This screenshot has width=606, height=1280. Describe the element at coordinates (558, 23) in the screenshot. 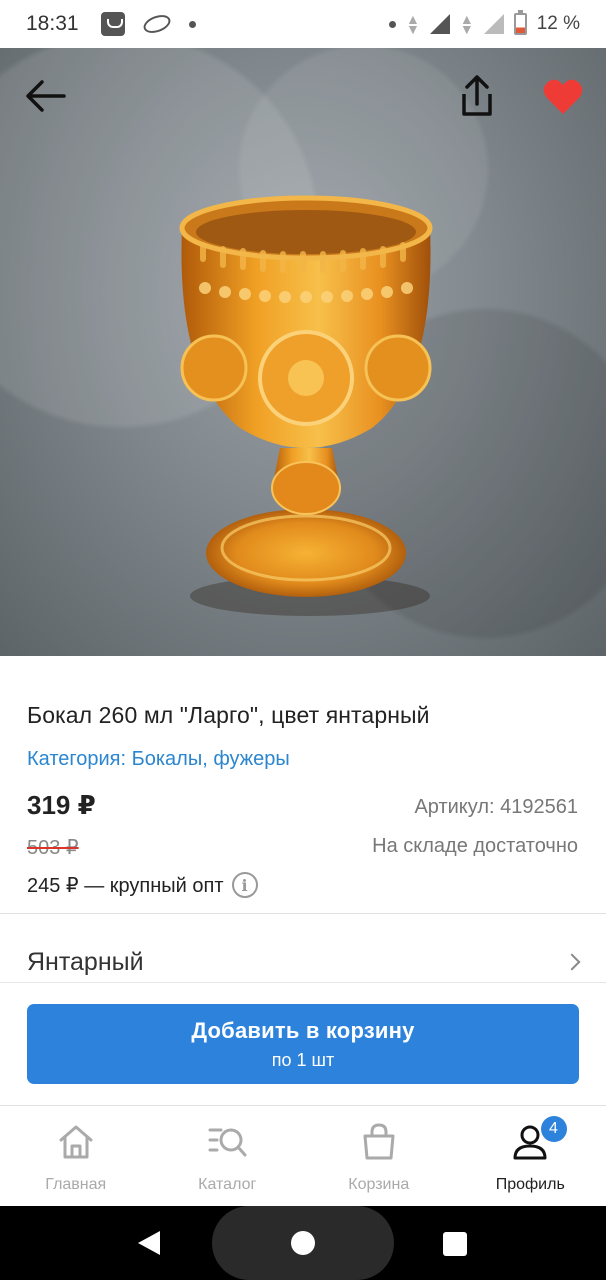

I see `battery-percent: 12 %` at that location.